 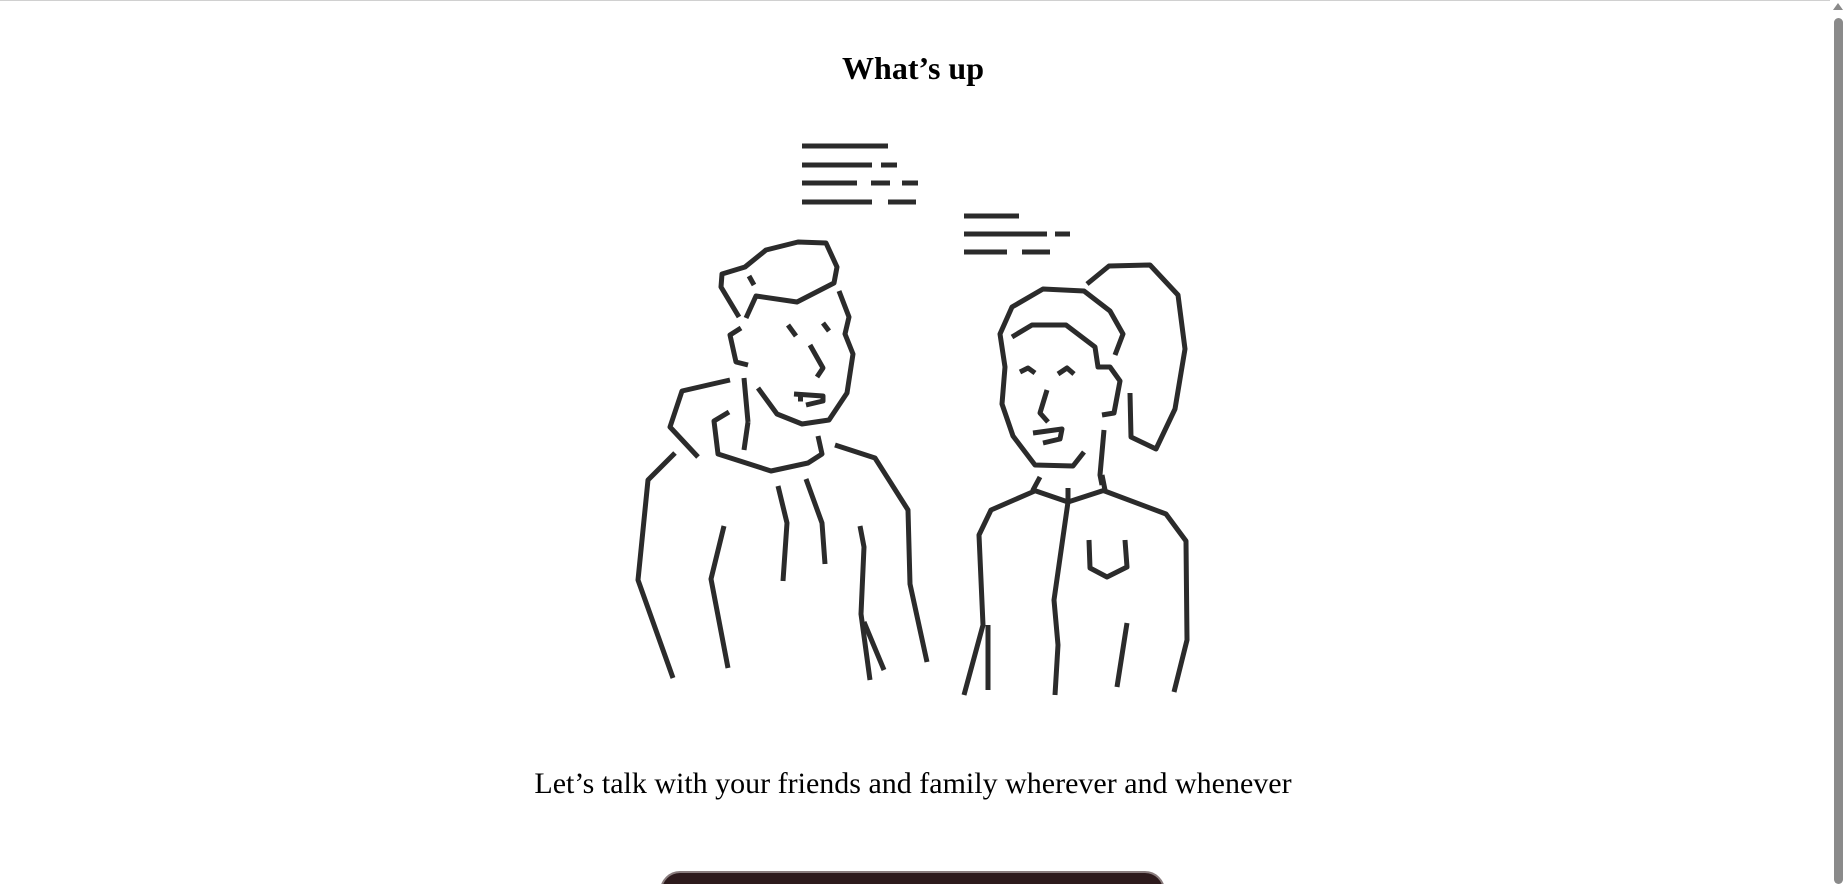 I want to click on speech-lines-left-icon, so click(x=860, y=174).